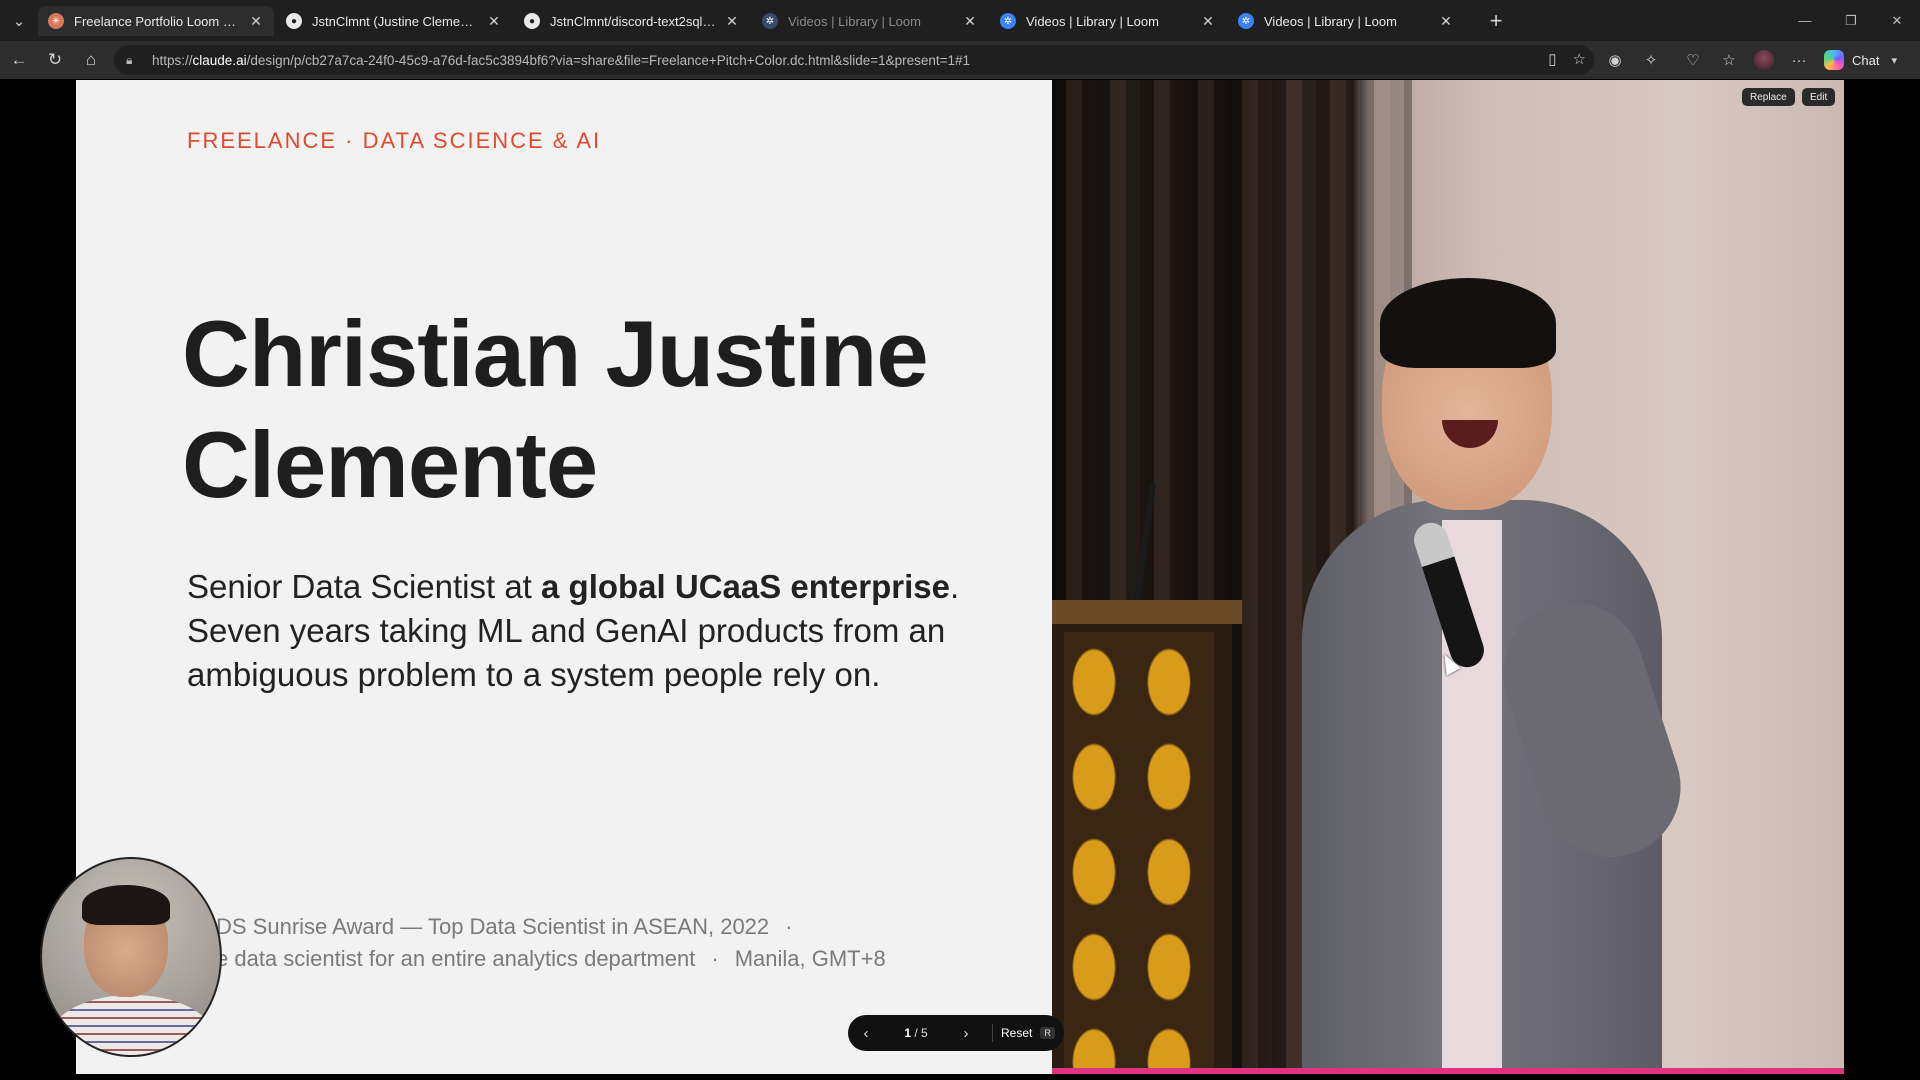 The image size is (1920, 1080). Describe the element at coordinates (1729, 60) in the screenshot. I see `favorites-icon: ☆` at that location.